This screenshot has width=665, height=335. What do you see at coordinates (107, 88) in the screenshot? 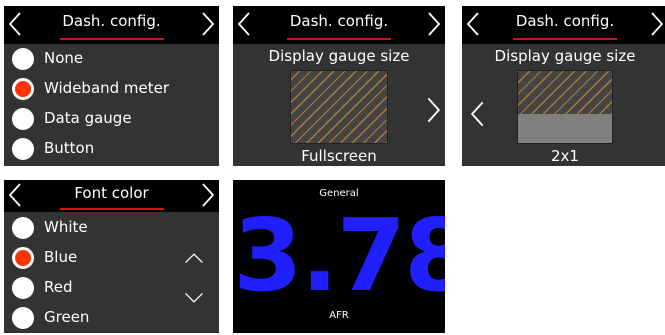
I see `radio-label: Wideband meter` at bounding box center [107, 88].